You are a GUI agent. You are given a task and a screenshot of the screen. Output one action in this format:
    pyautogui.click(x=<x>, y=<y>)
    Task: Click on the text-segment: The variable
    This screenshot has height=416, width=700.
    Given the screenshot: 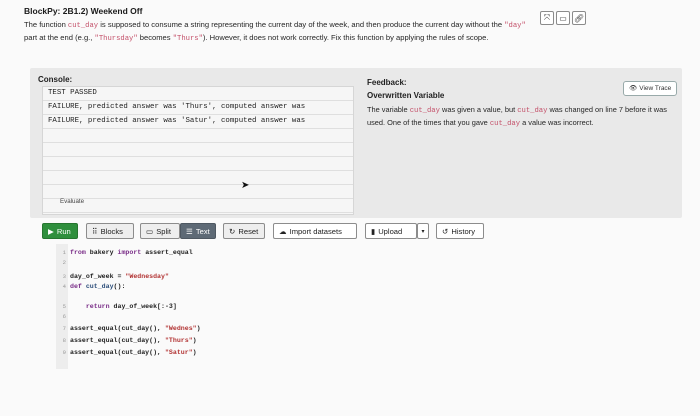 What is the action you would take?
    pyautogui.click(x=388, y=109)
    